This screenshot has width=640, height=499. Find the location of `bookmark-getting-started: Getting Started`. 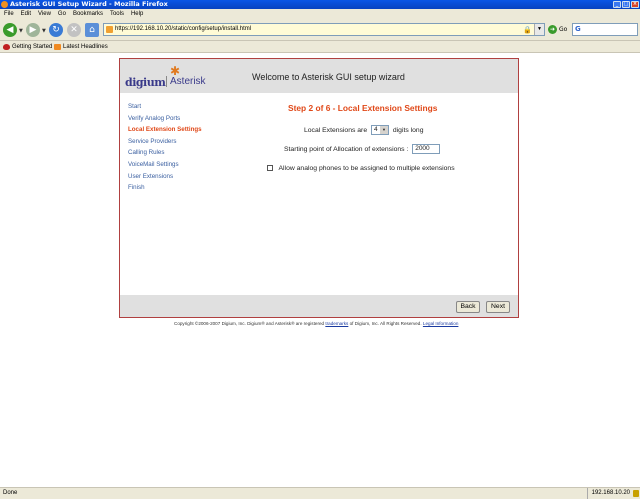

bookmark-getting-started: Getting Started is located at coordinates (27, 47).